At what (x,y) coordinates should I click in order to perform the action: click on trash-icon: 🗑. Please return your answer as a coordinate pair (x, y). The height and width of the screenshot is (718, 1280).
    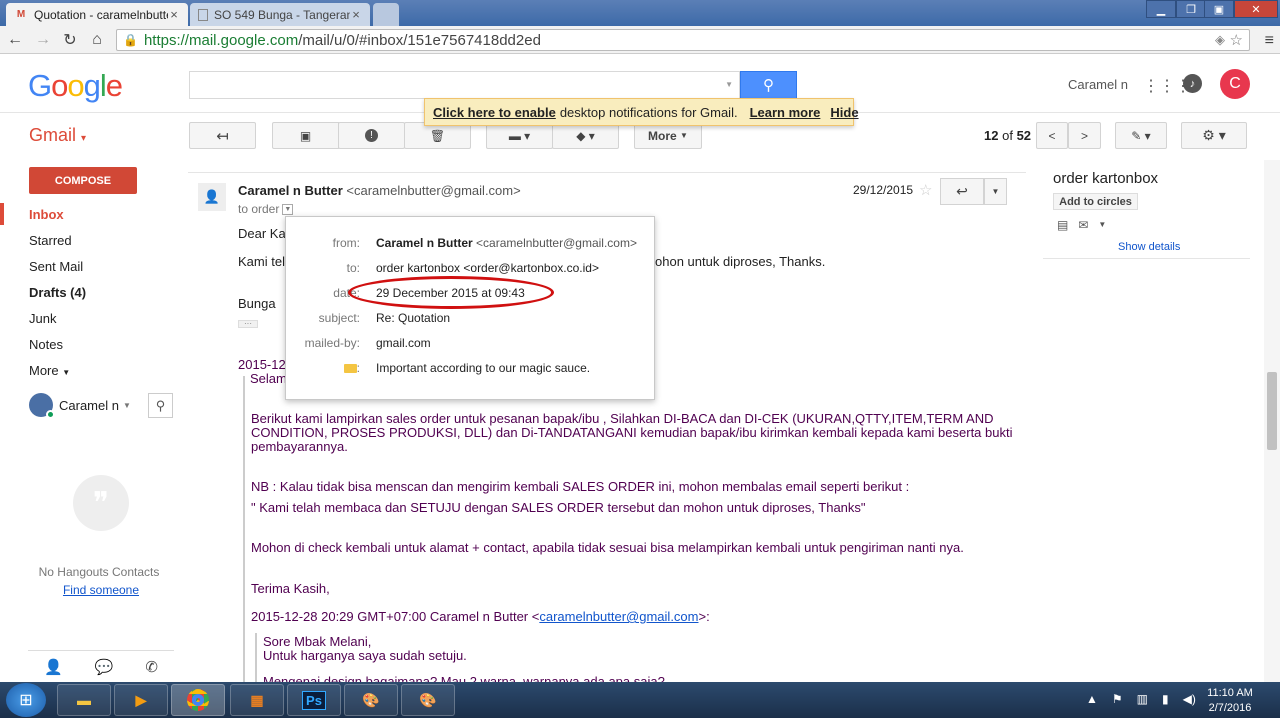
    Looking at the image, I should click on (437, 135).